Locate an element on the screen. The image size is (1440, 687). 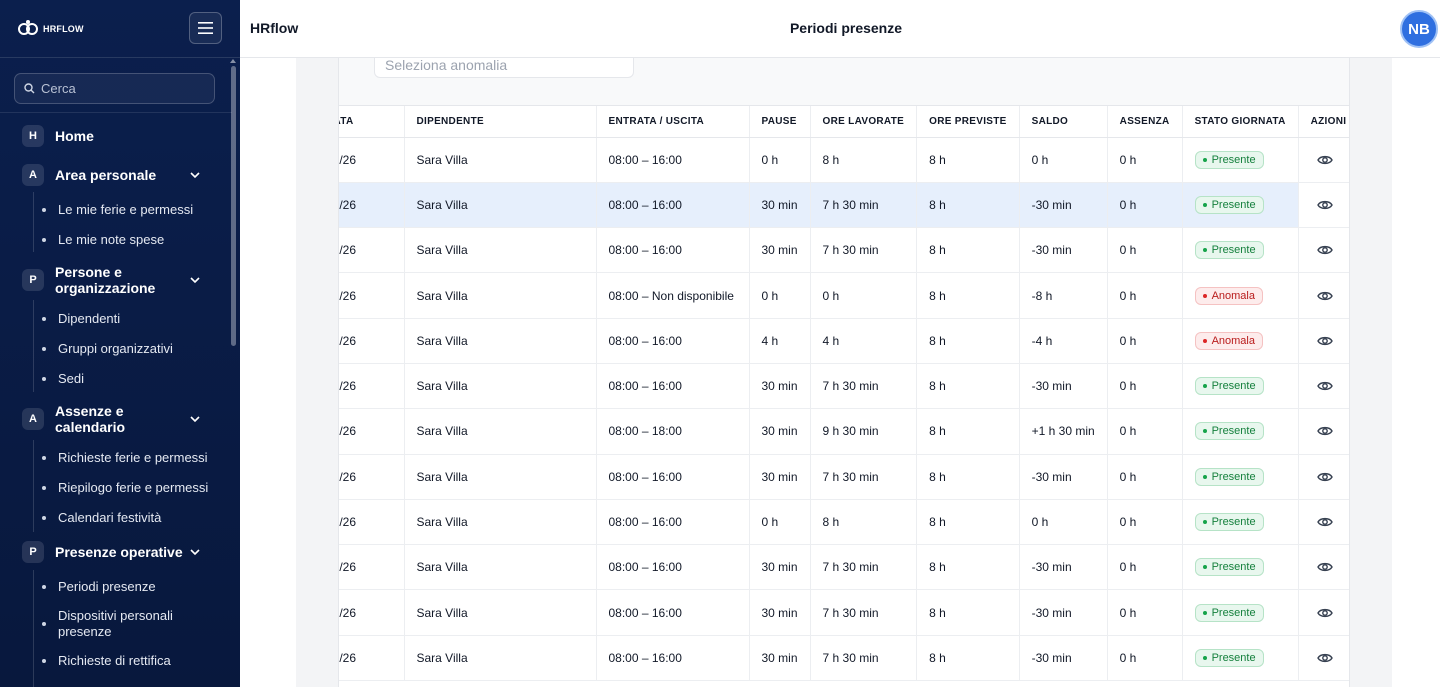
user-avatar: NB is located at coordinates (1419, 29).